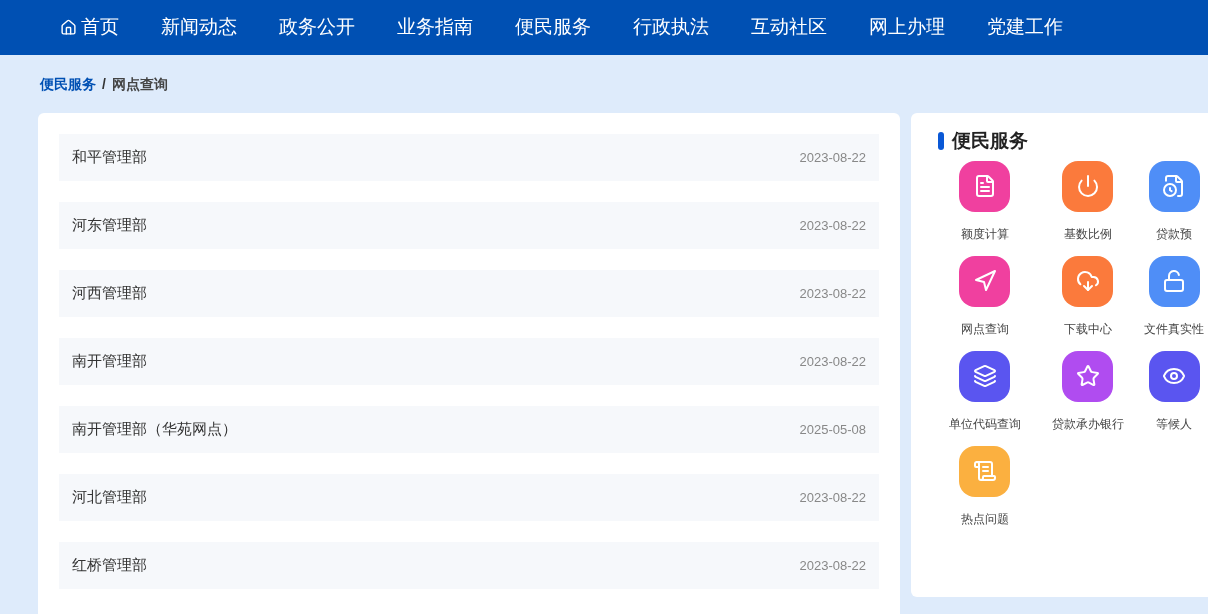  Describe the element at coordinates (832, 429) in the screenshot. I see `date-text: 2025-05-08` at that location.